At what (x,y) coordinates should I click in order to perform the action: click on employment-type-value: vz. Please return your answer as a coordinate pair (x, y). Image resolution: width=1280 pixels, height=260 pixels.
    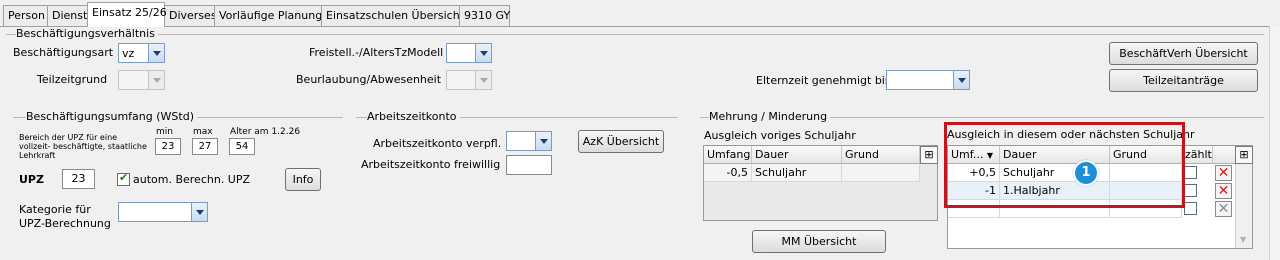
    Looking at the image, I should click on (128, 53).